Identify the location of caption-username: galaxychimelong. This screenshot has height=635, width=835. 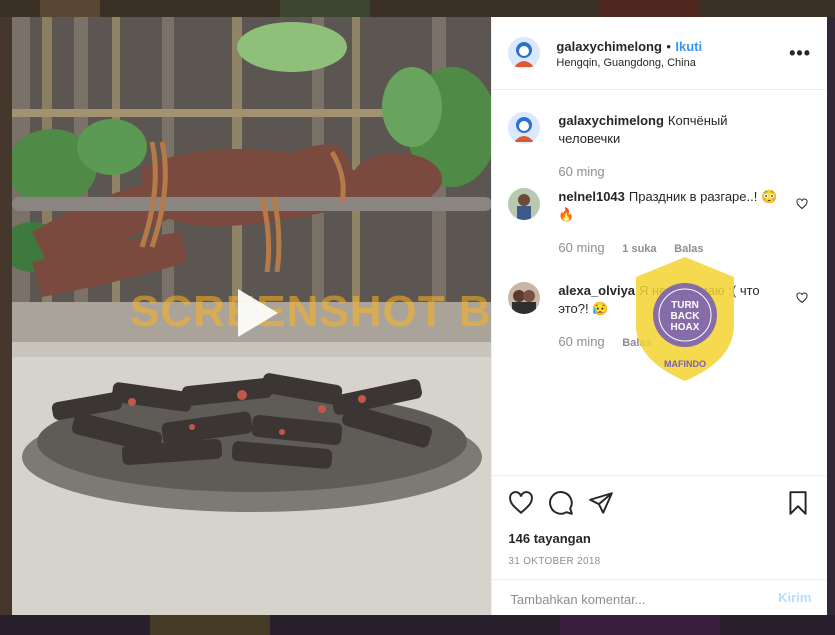
(610, 120).